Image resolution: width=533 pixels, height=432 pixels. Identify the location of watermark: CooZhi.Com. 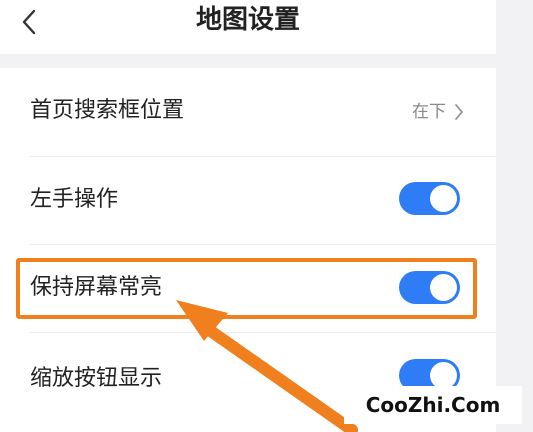
(433, 405).